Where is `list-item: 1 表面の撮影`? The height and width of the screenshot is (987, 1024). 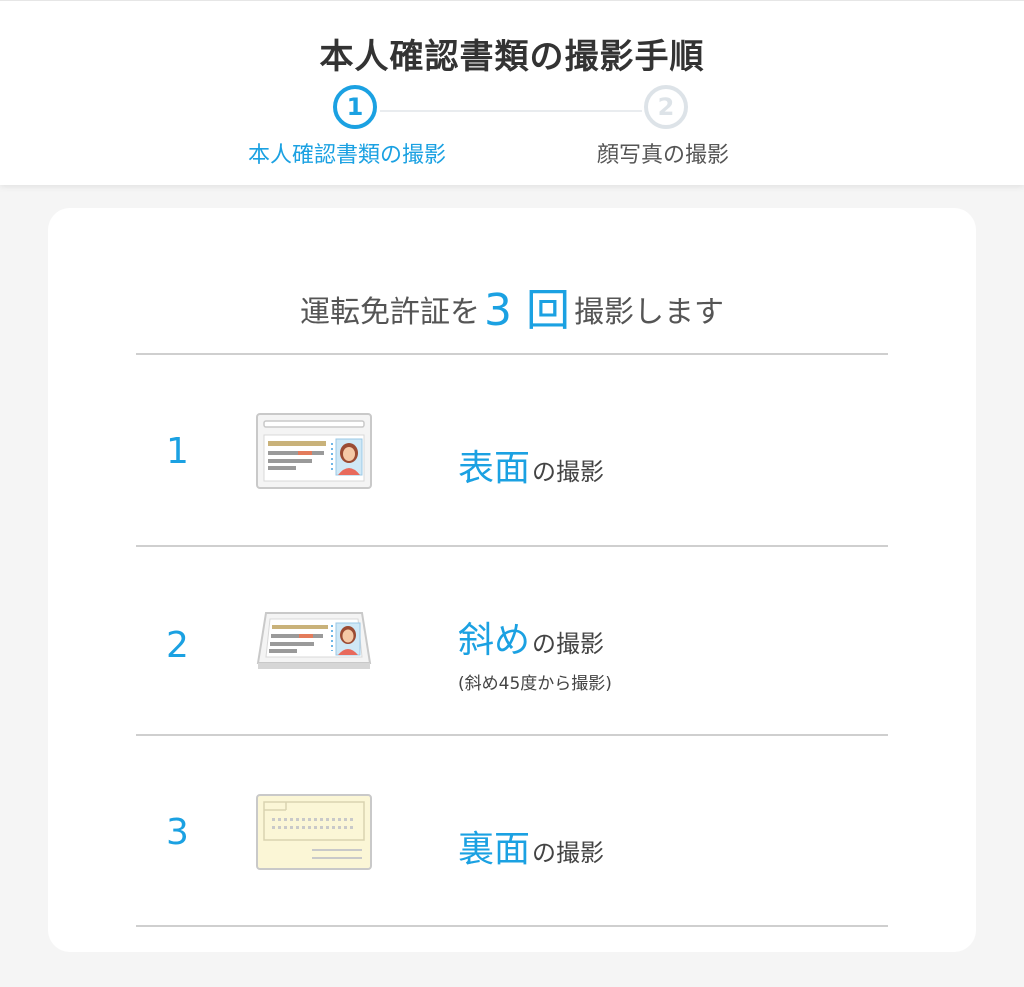 list-item: 1 表面の撮影 is located at coordinates (512, 449).